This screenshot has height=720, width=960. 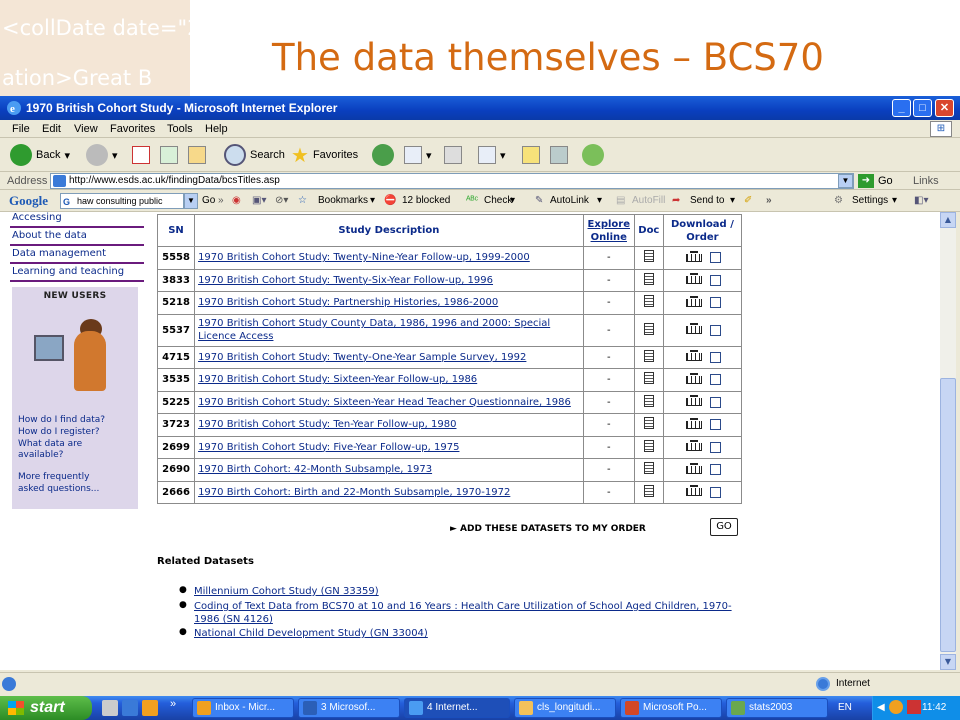 What do you see at coordinates (254, 155) in the screenshot?
I see `search-button: Search` at bounding box center [254, 155].